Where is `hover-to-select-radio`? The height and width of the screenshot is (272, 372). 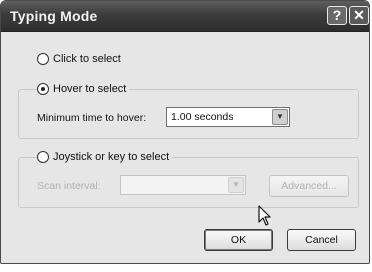
hover-to-select-radio is located at coordinates (43, 89).